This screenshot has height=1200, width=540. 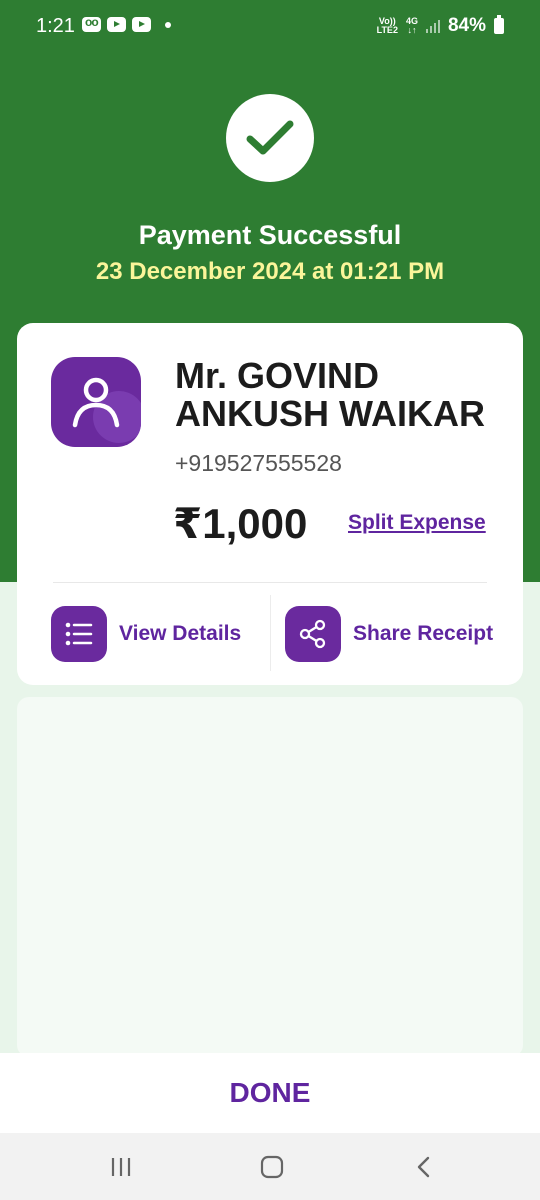 What do you see at coordinates (240, 523) in the screenshot?
I see `payment-amount: ₹1,000` at bounding box center [240, 523].